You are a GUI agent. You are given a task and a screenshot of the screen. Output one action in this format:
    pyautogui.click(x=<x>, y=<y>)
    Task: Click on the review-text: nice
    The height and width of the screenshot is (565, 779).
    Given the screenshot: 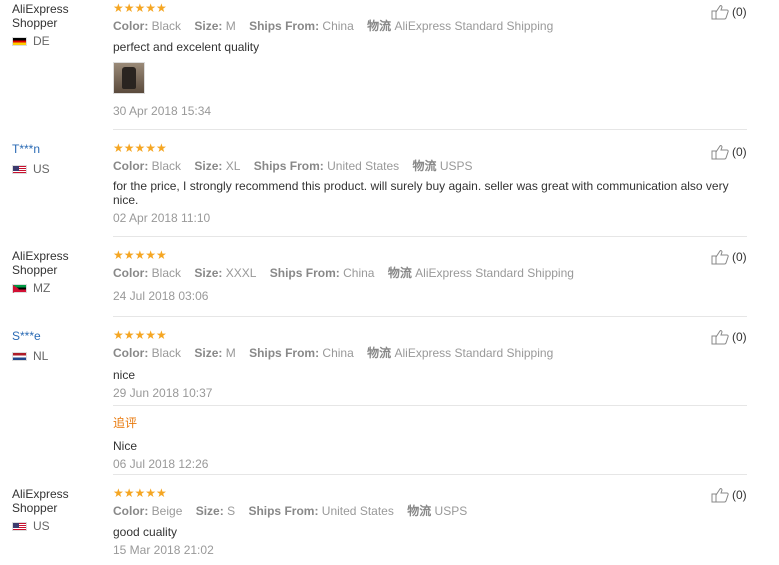 What is the action you would take?
    pyautogui.click(x=124, y=375)
    